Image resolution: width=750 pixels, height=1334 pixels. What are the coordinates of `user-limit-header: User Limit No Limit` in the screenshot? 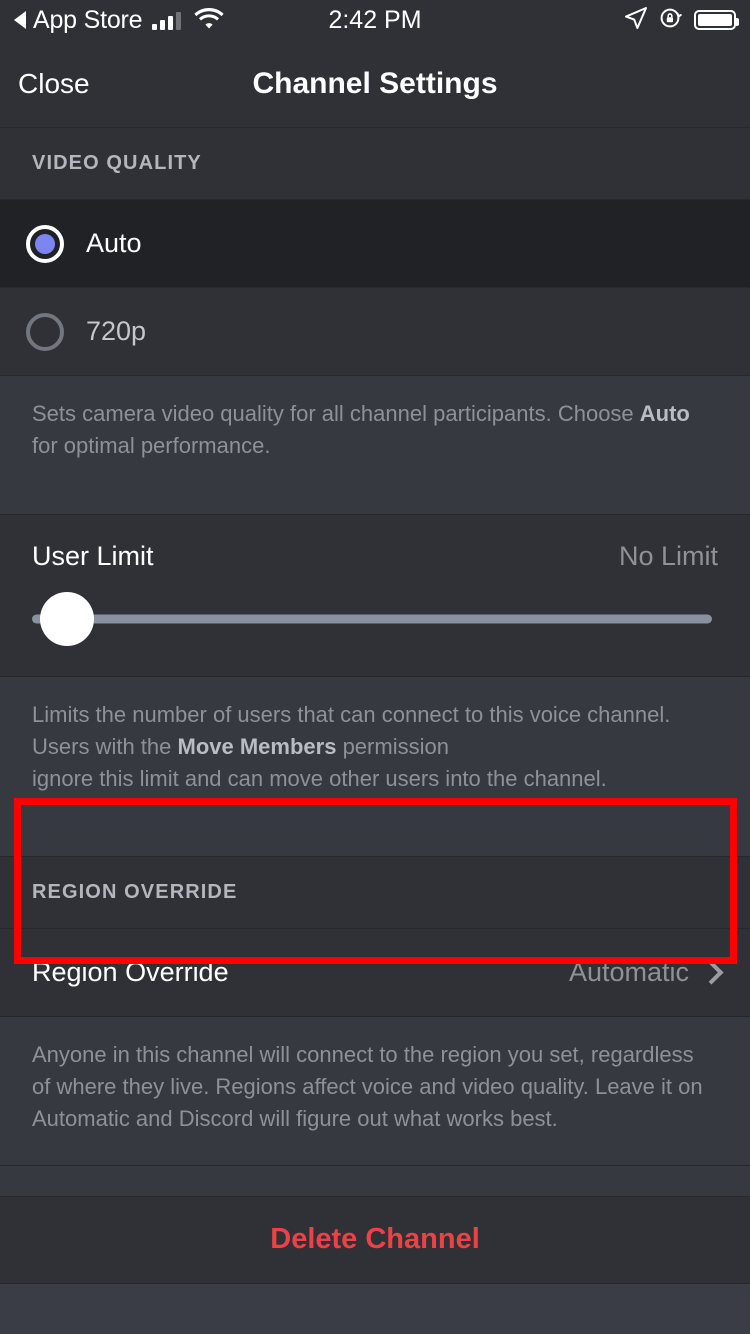 It's located at (375, 556).